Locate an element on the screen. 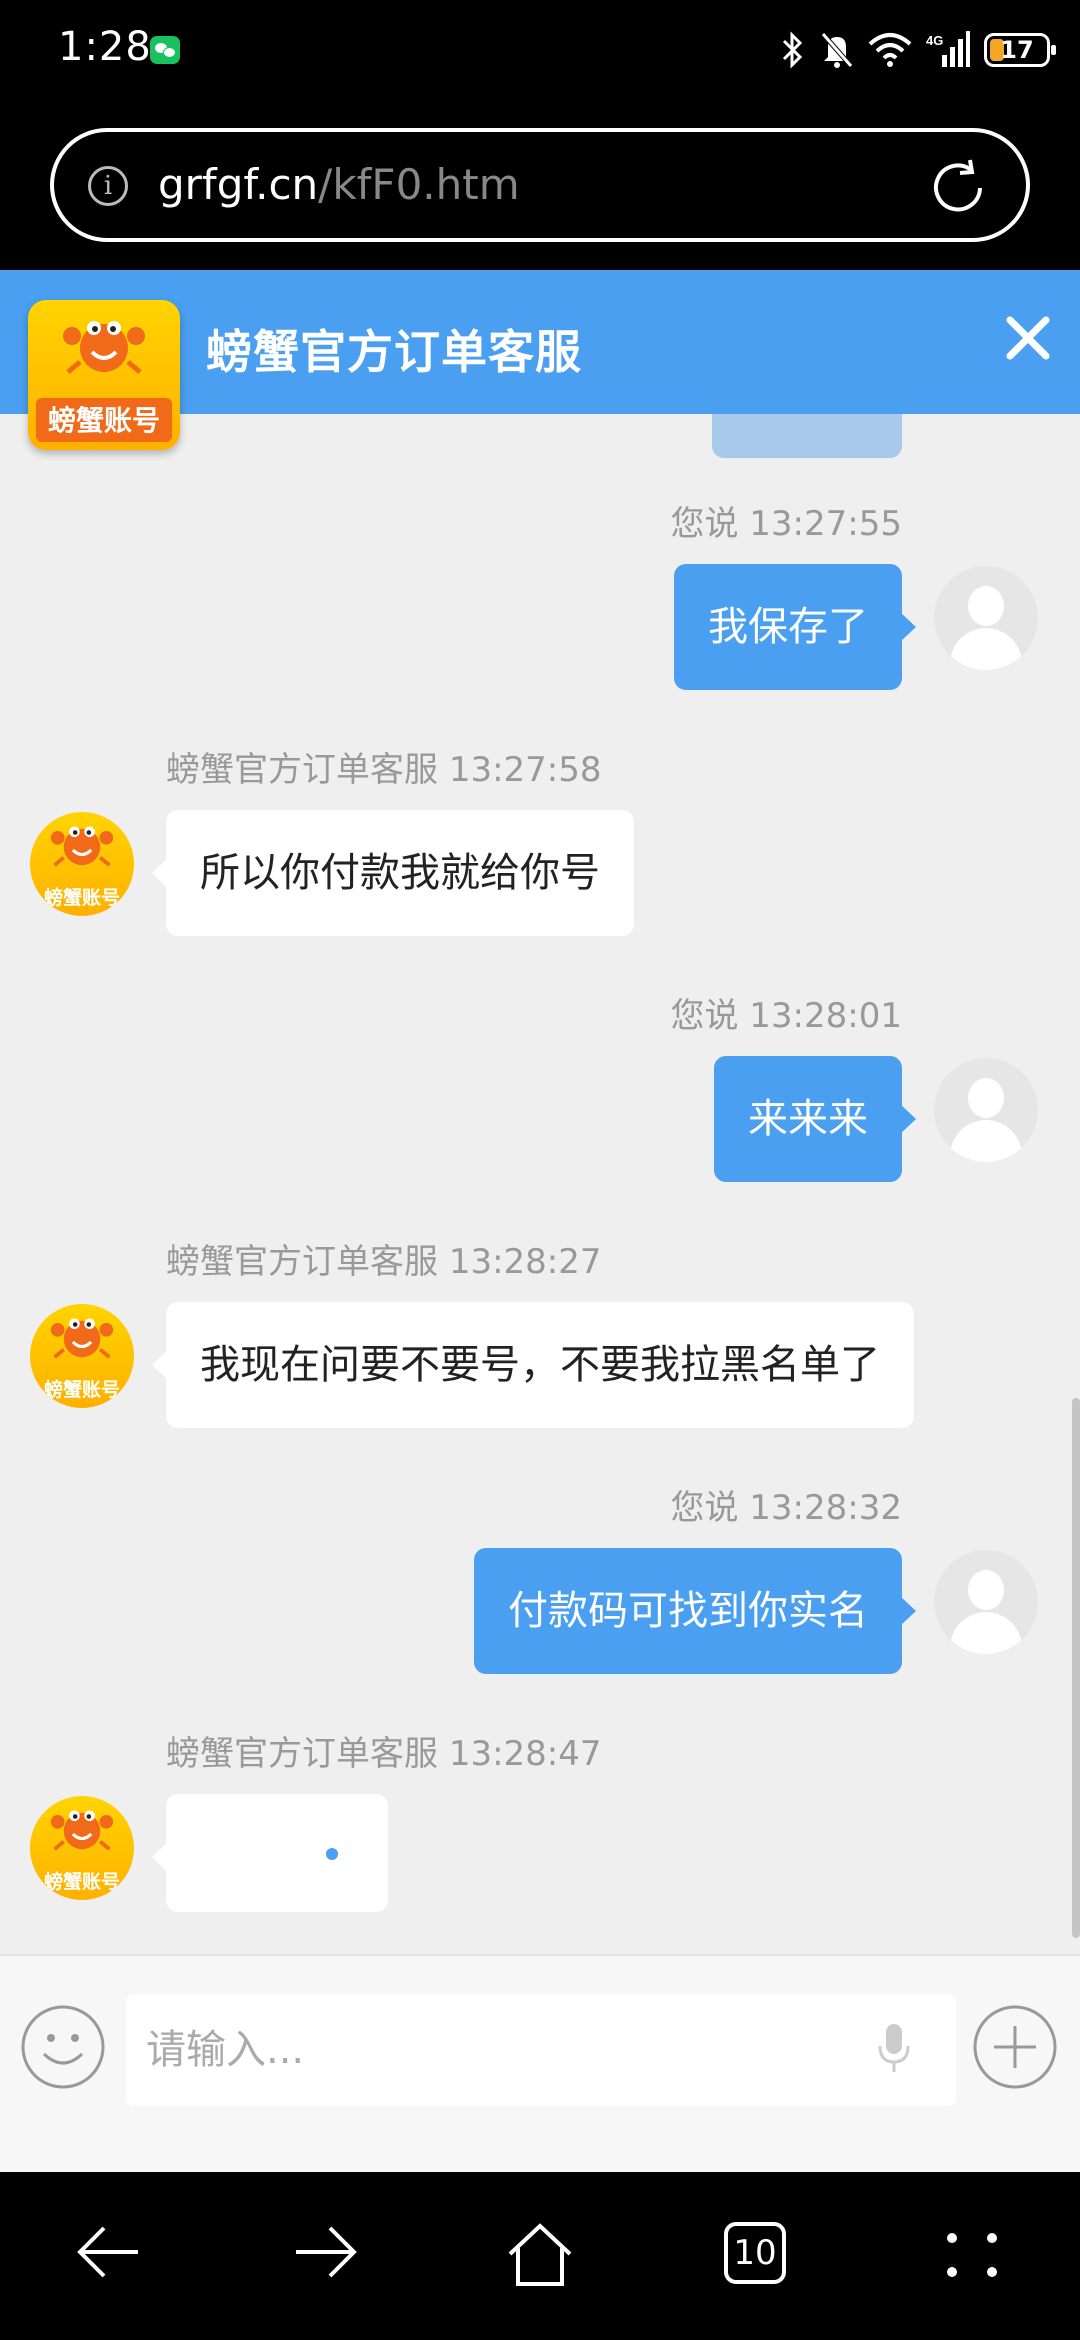  bluetooth-icon is located at coordinates (792, 50).